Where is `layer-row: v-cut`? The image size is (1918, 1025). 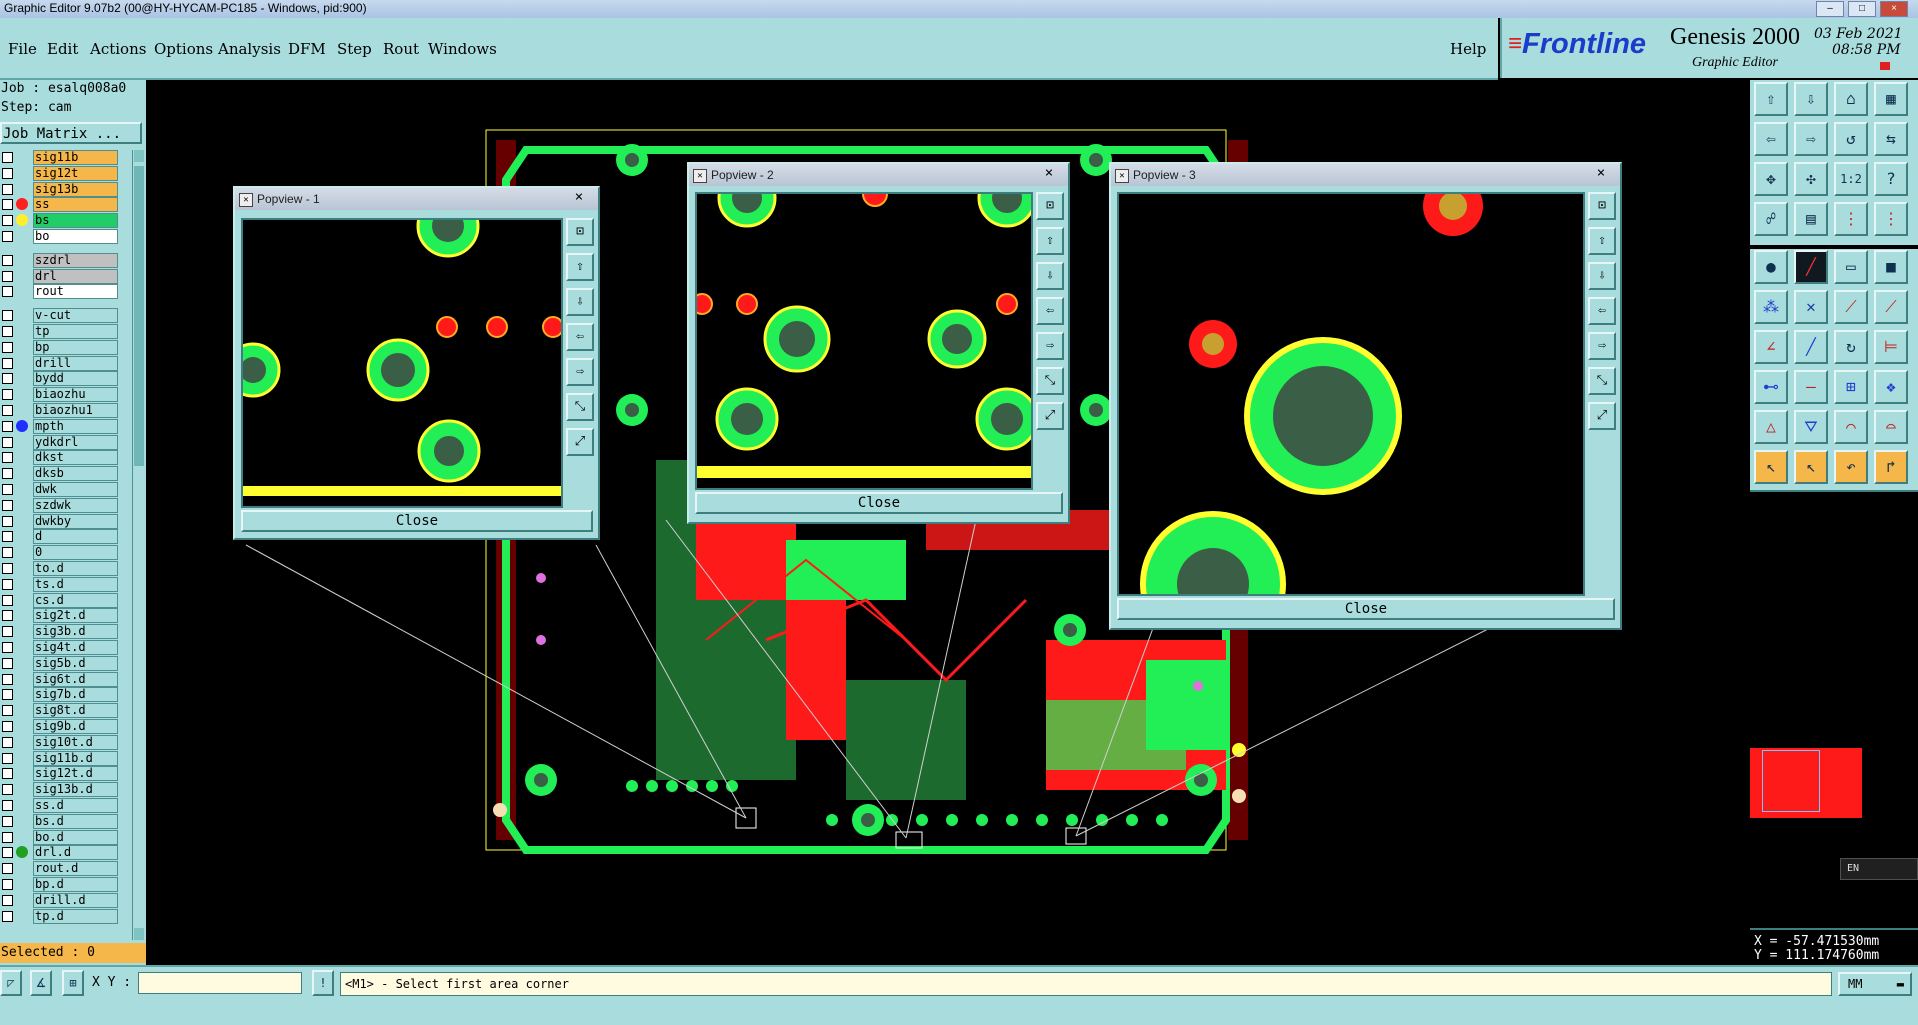
layer-row: v-cut is located at coordinates (66, 316).